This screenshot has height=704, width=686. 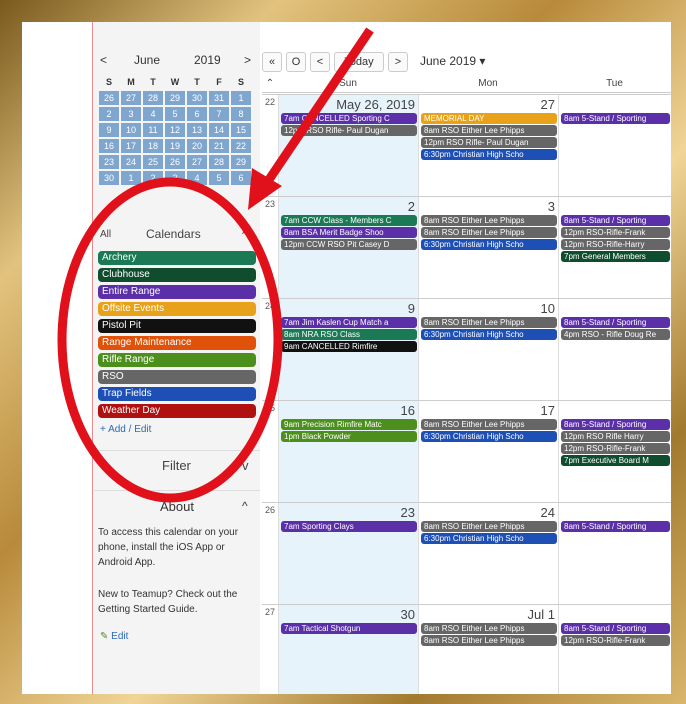 I want to click on event: 12pm RSO Rifle Harry, so click(x=615, y=436).